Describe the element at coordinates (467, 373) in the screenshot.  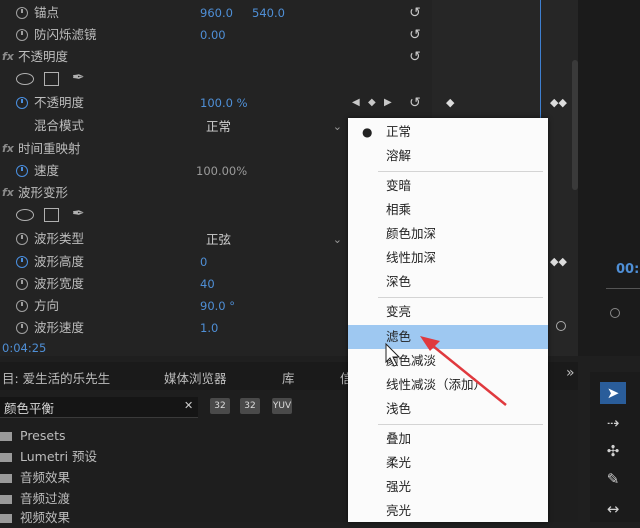
I see `red-arrow-shaft` at that location.